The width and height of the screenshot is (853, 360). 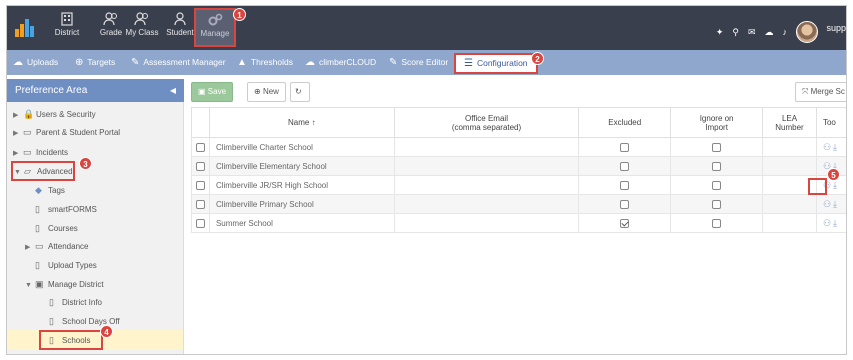 I want to click on row-select-cell, so click(x=200, y=223).